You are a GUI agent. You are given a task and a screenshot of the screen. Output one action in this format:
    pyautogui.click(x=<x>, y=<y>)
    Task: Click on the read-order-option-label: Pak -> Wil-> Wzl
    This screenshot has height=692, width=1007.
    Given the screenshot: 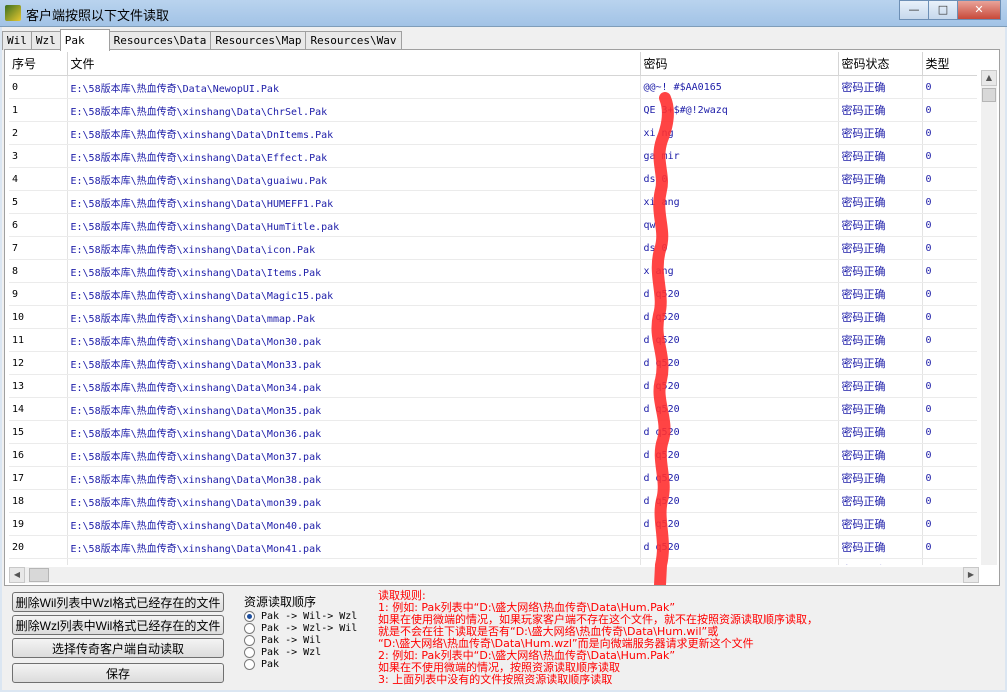 What is the action you would take?
    pyautogui.click(x=309, y=616)
    